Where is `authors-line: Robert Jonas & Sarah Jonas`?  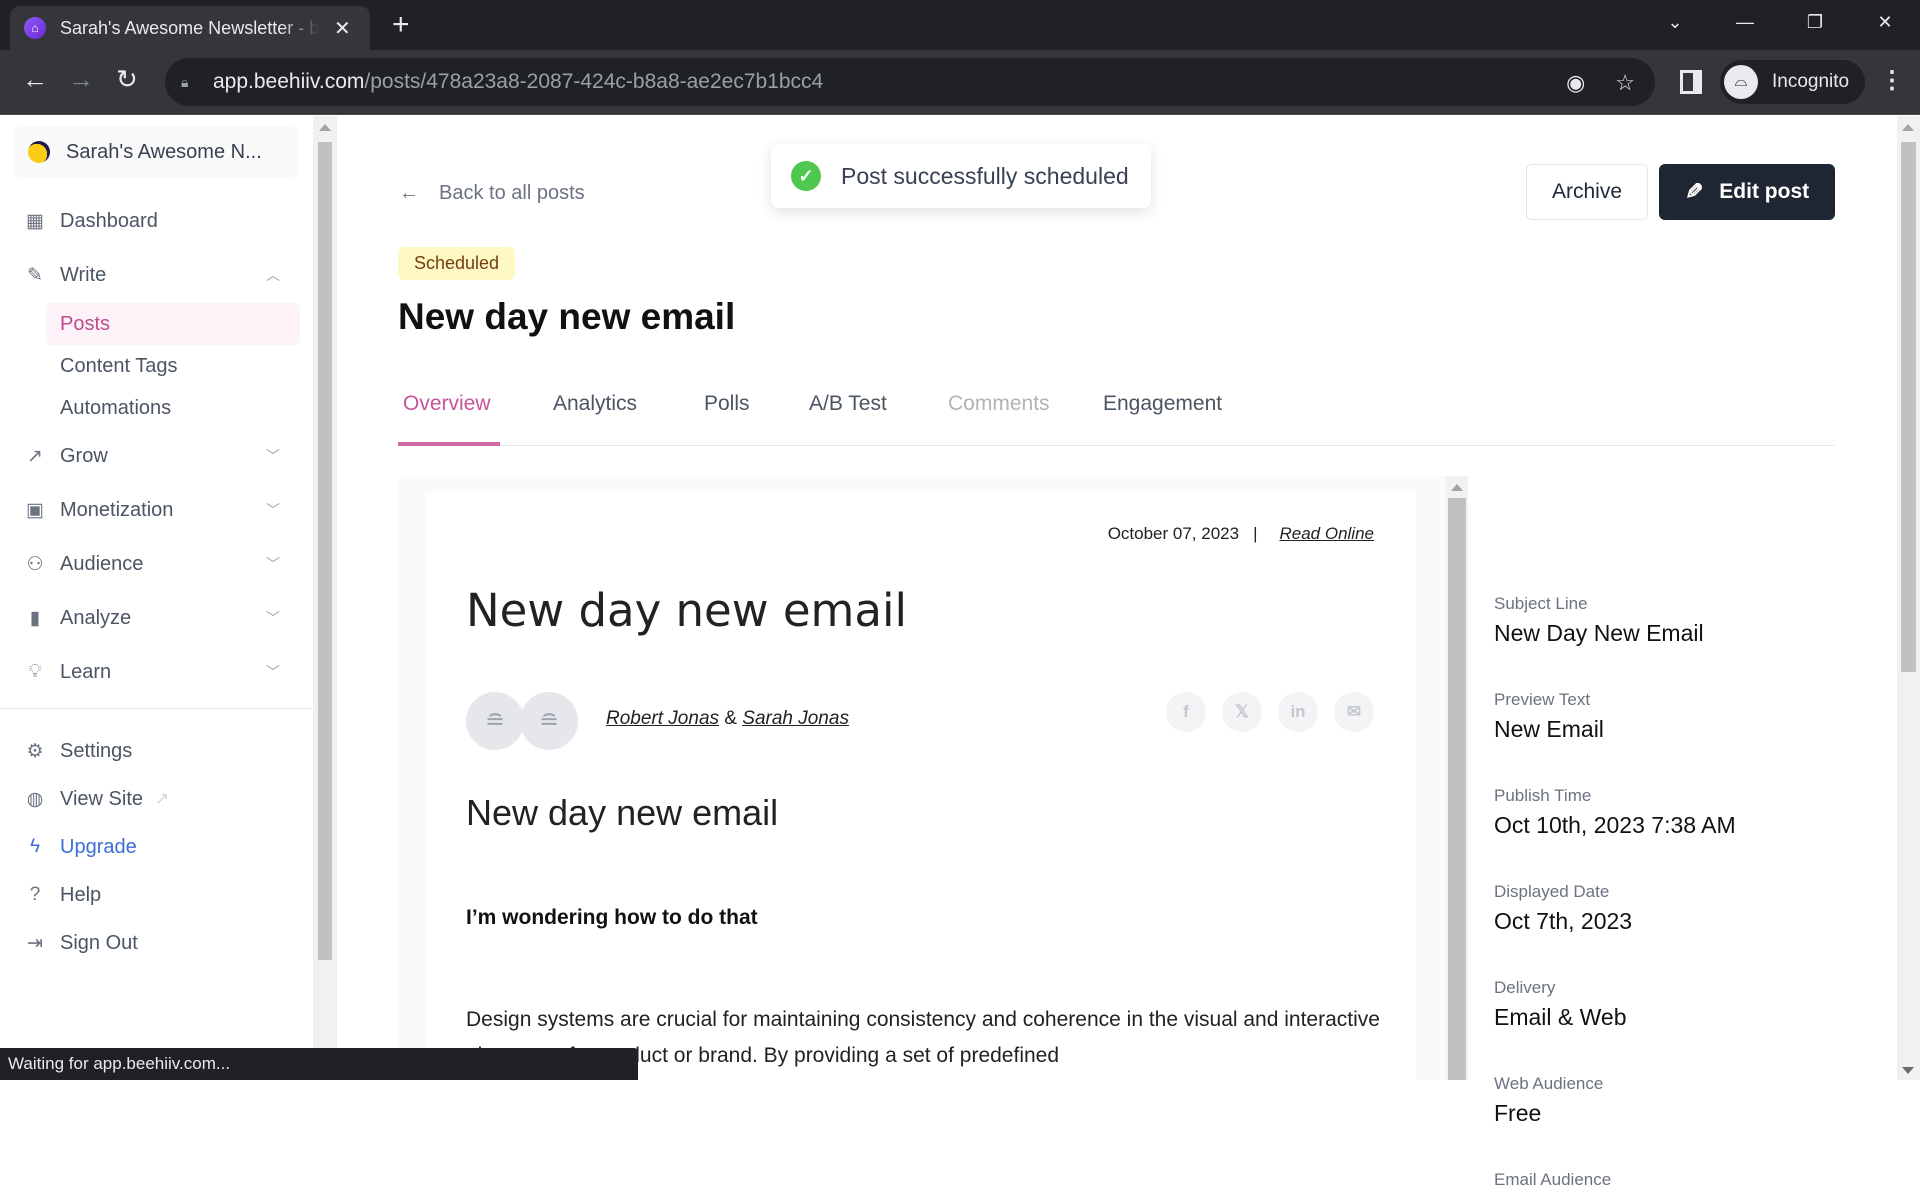
authors-line: Robert Jonas & Sarah Jonas is located at coordinates (727, 719).